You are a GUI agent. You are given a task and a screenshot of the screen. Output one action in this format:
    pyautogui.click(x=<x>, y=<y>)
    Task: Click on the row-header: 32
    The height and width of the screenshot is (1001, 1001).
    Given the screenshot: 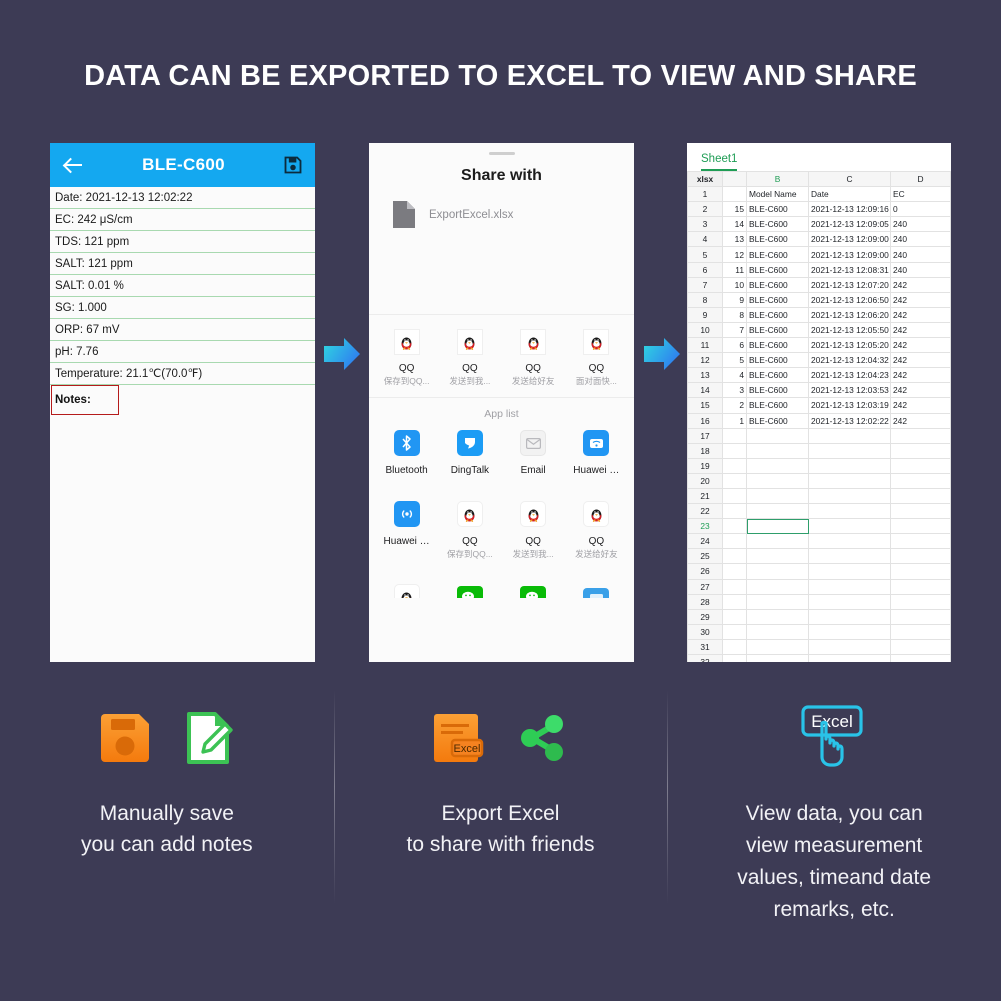 What is the action you would take?
    pyautogui.click(x=705, y=657)
    